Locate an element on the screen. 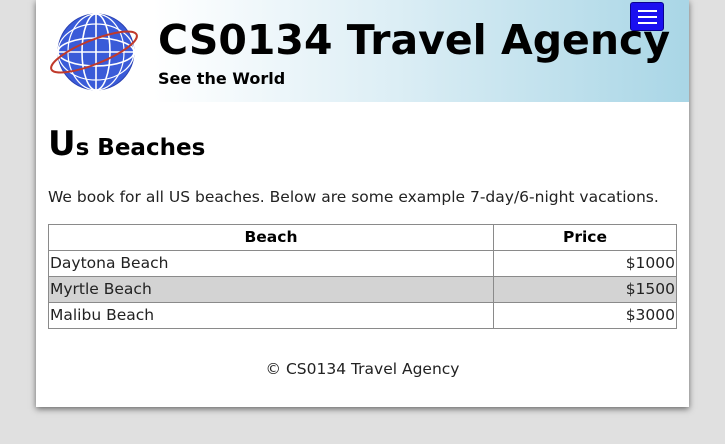  price-cell: $1500 is located at coordinates (585, 289).